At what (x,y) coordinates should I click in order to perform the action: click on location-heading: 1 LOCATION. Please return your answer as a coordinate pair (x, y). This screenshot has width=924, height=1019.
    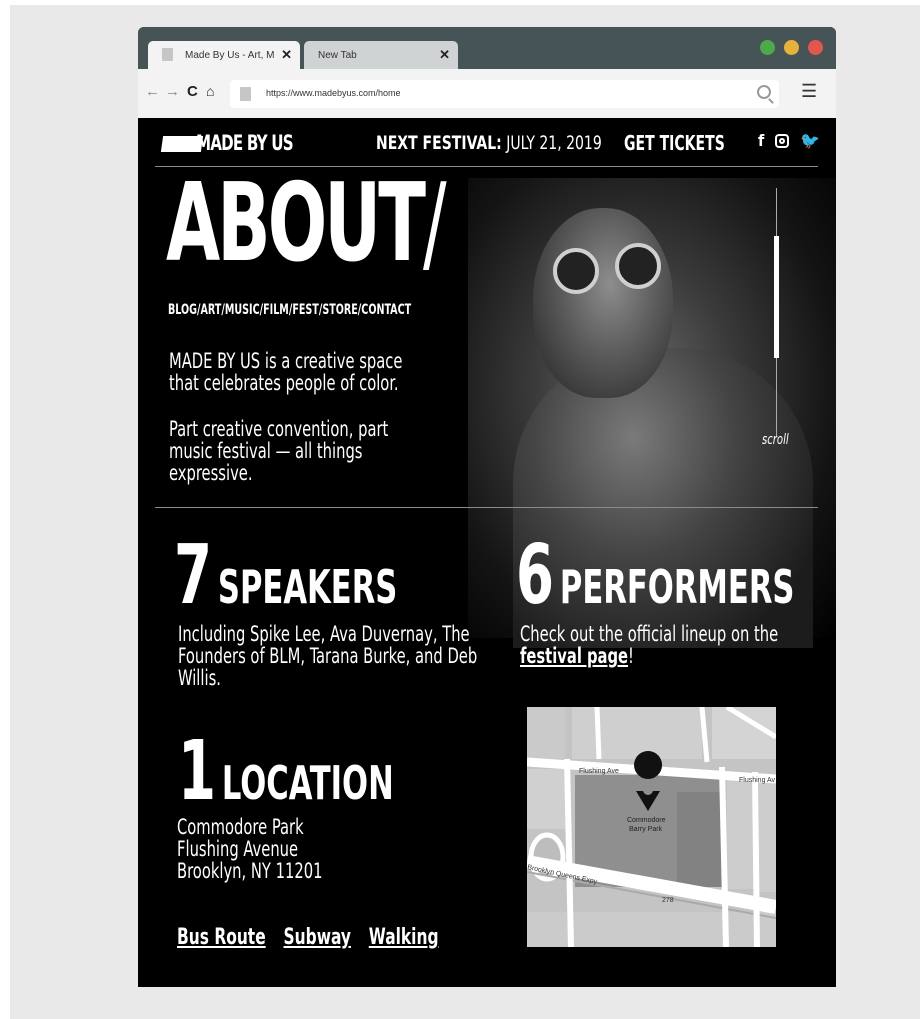
    Looking at the image, I should click on (286, 771).